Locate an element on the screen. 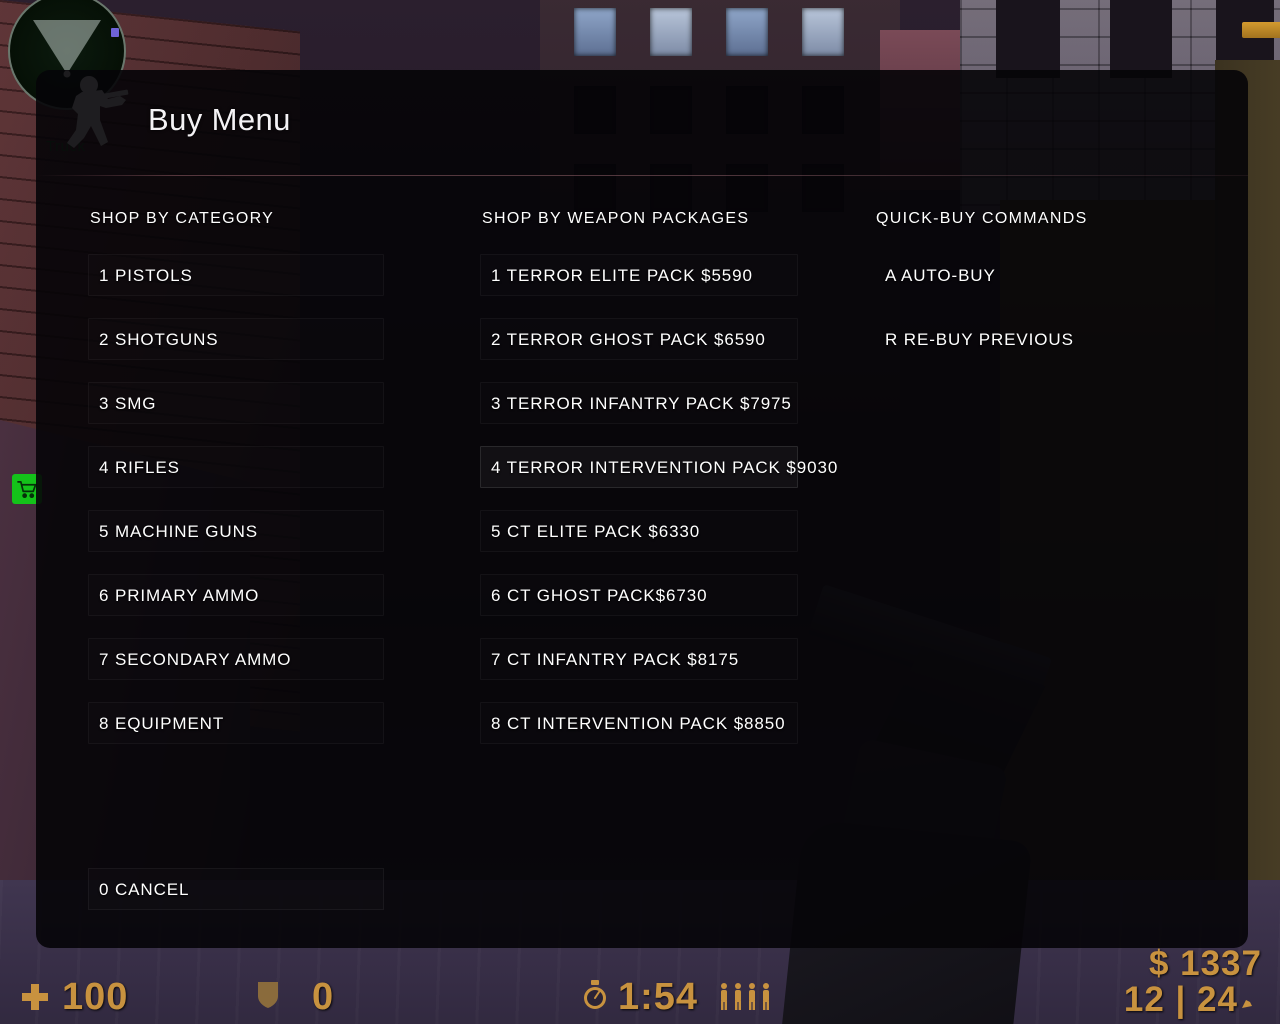  radar-view-cone is located at coordinates (67, 47).